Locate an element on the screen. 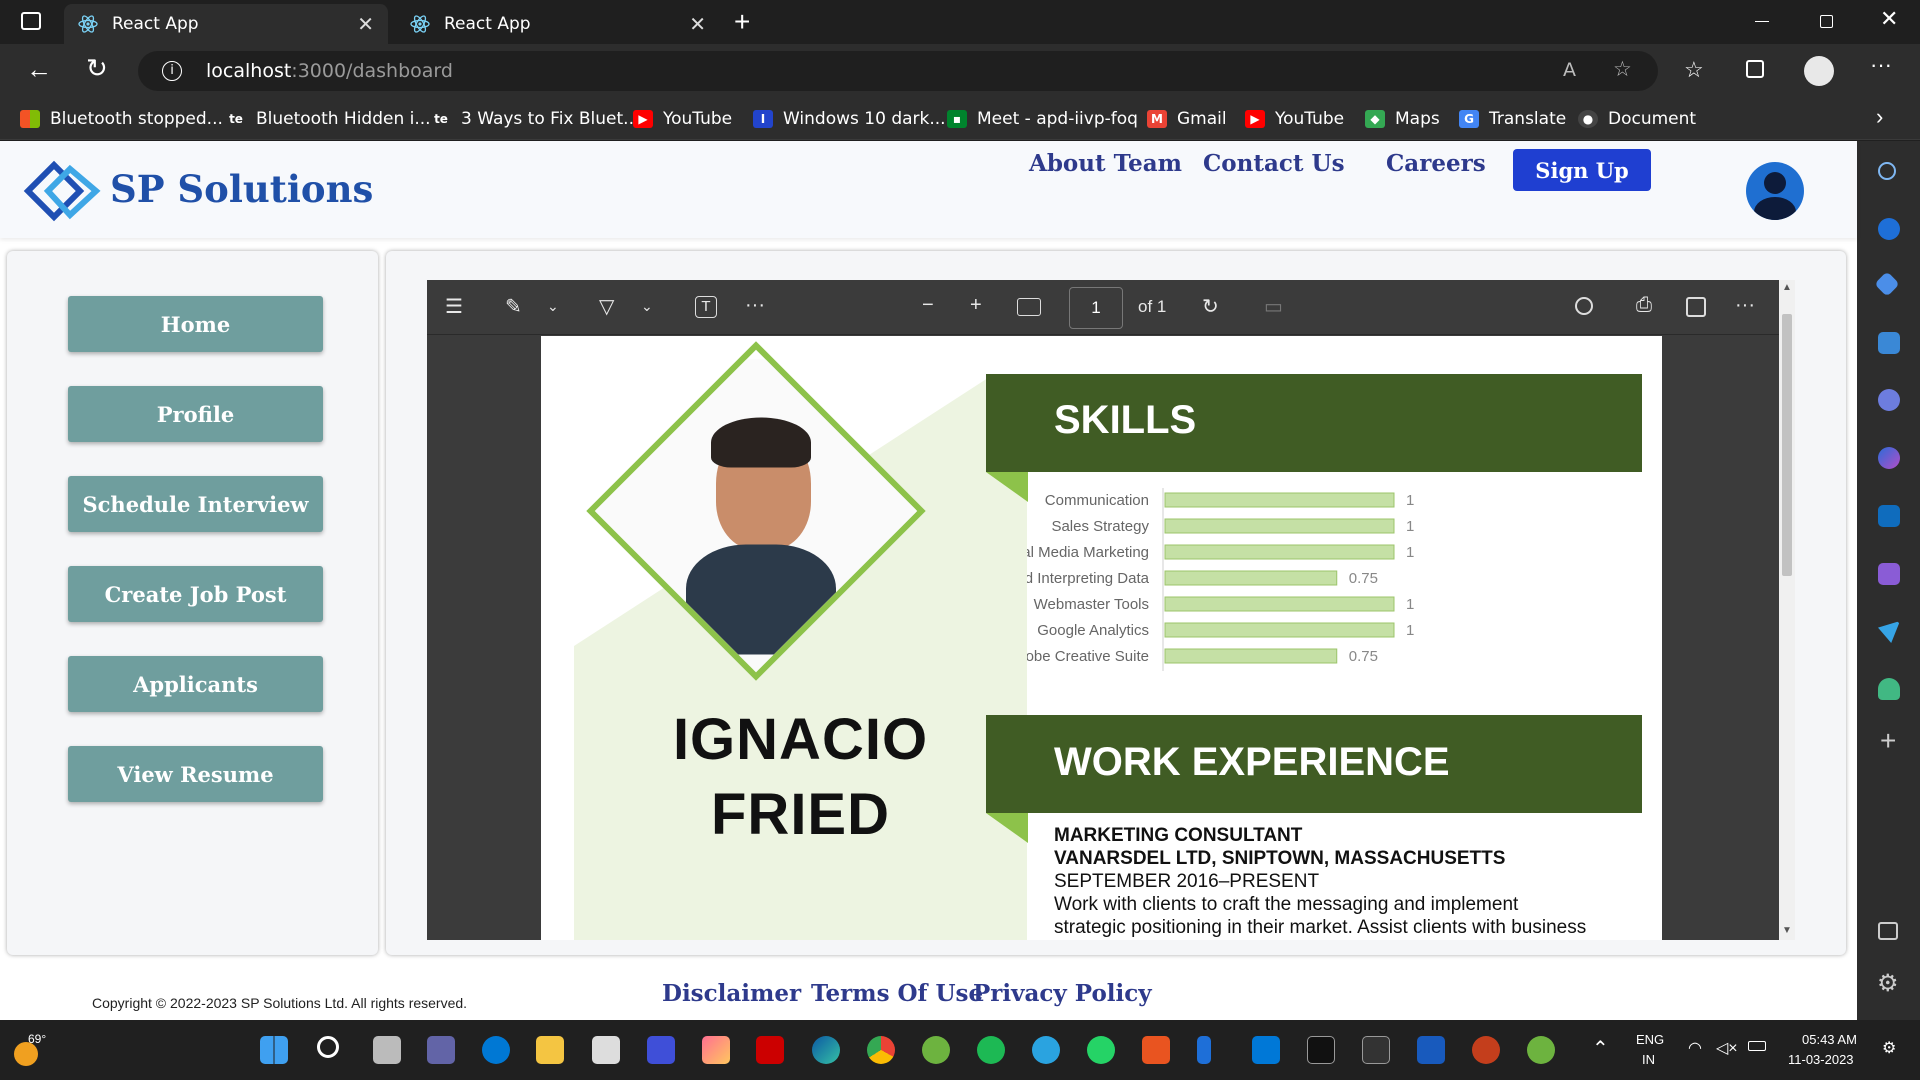  close-tab-icon: ✕ is located at coordinates (365, 24).